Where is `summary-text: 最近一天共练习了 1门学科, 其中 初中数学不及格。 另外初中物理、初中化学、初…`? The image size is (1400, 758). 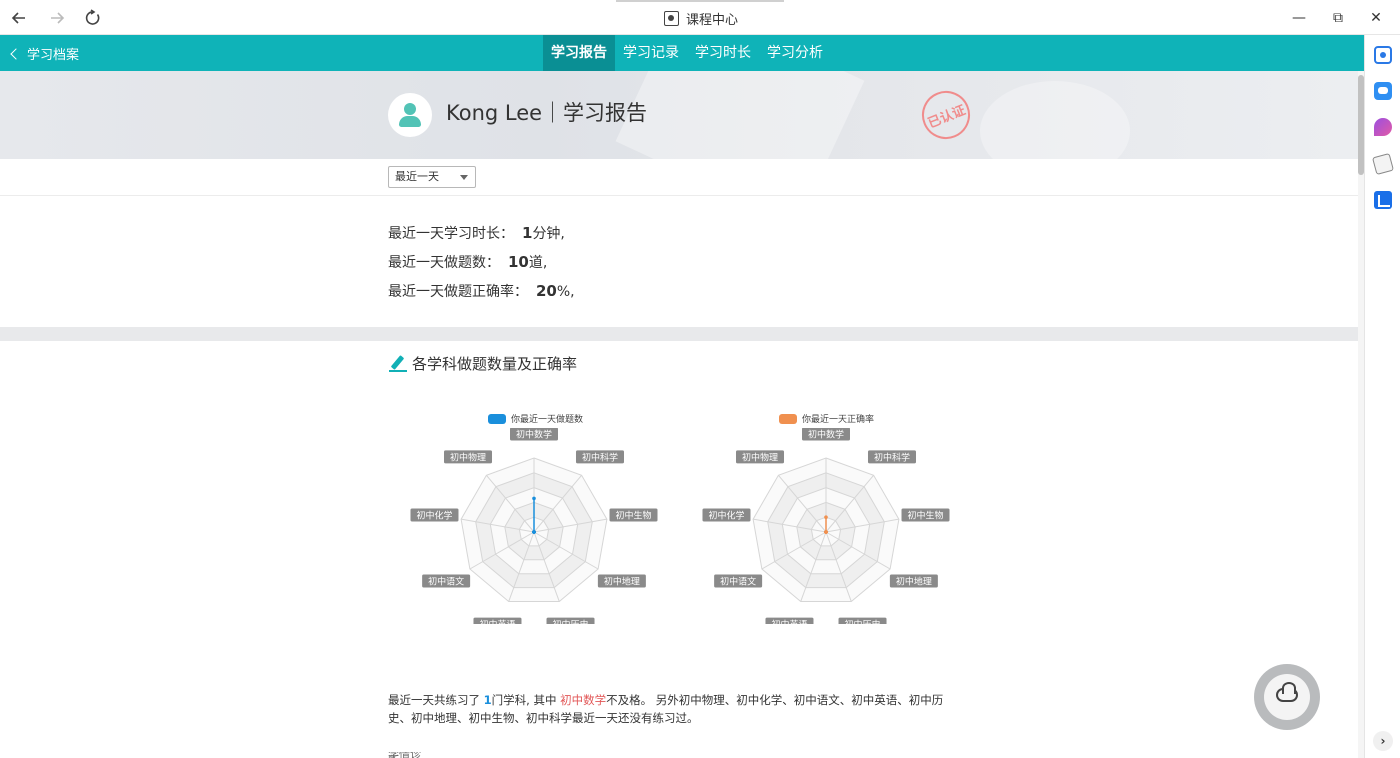 summary-text: 最近一天共练习了 1门学科, 其中 初中数学不及格。 另外初中物理、初中化学、初… is located at coordinates (674, 709).